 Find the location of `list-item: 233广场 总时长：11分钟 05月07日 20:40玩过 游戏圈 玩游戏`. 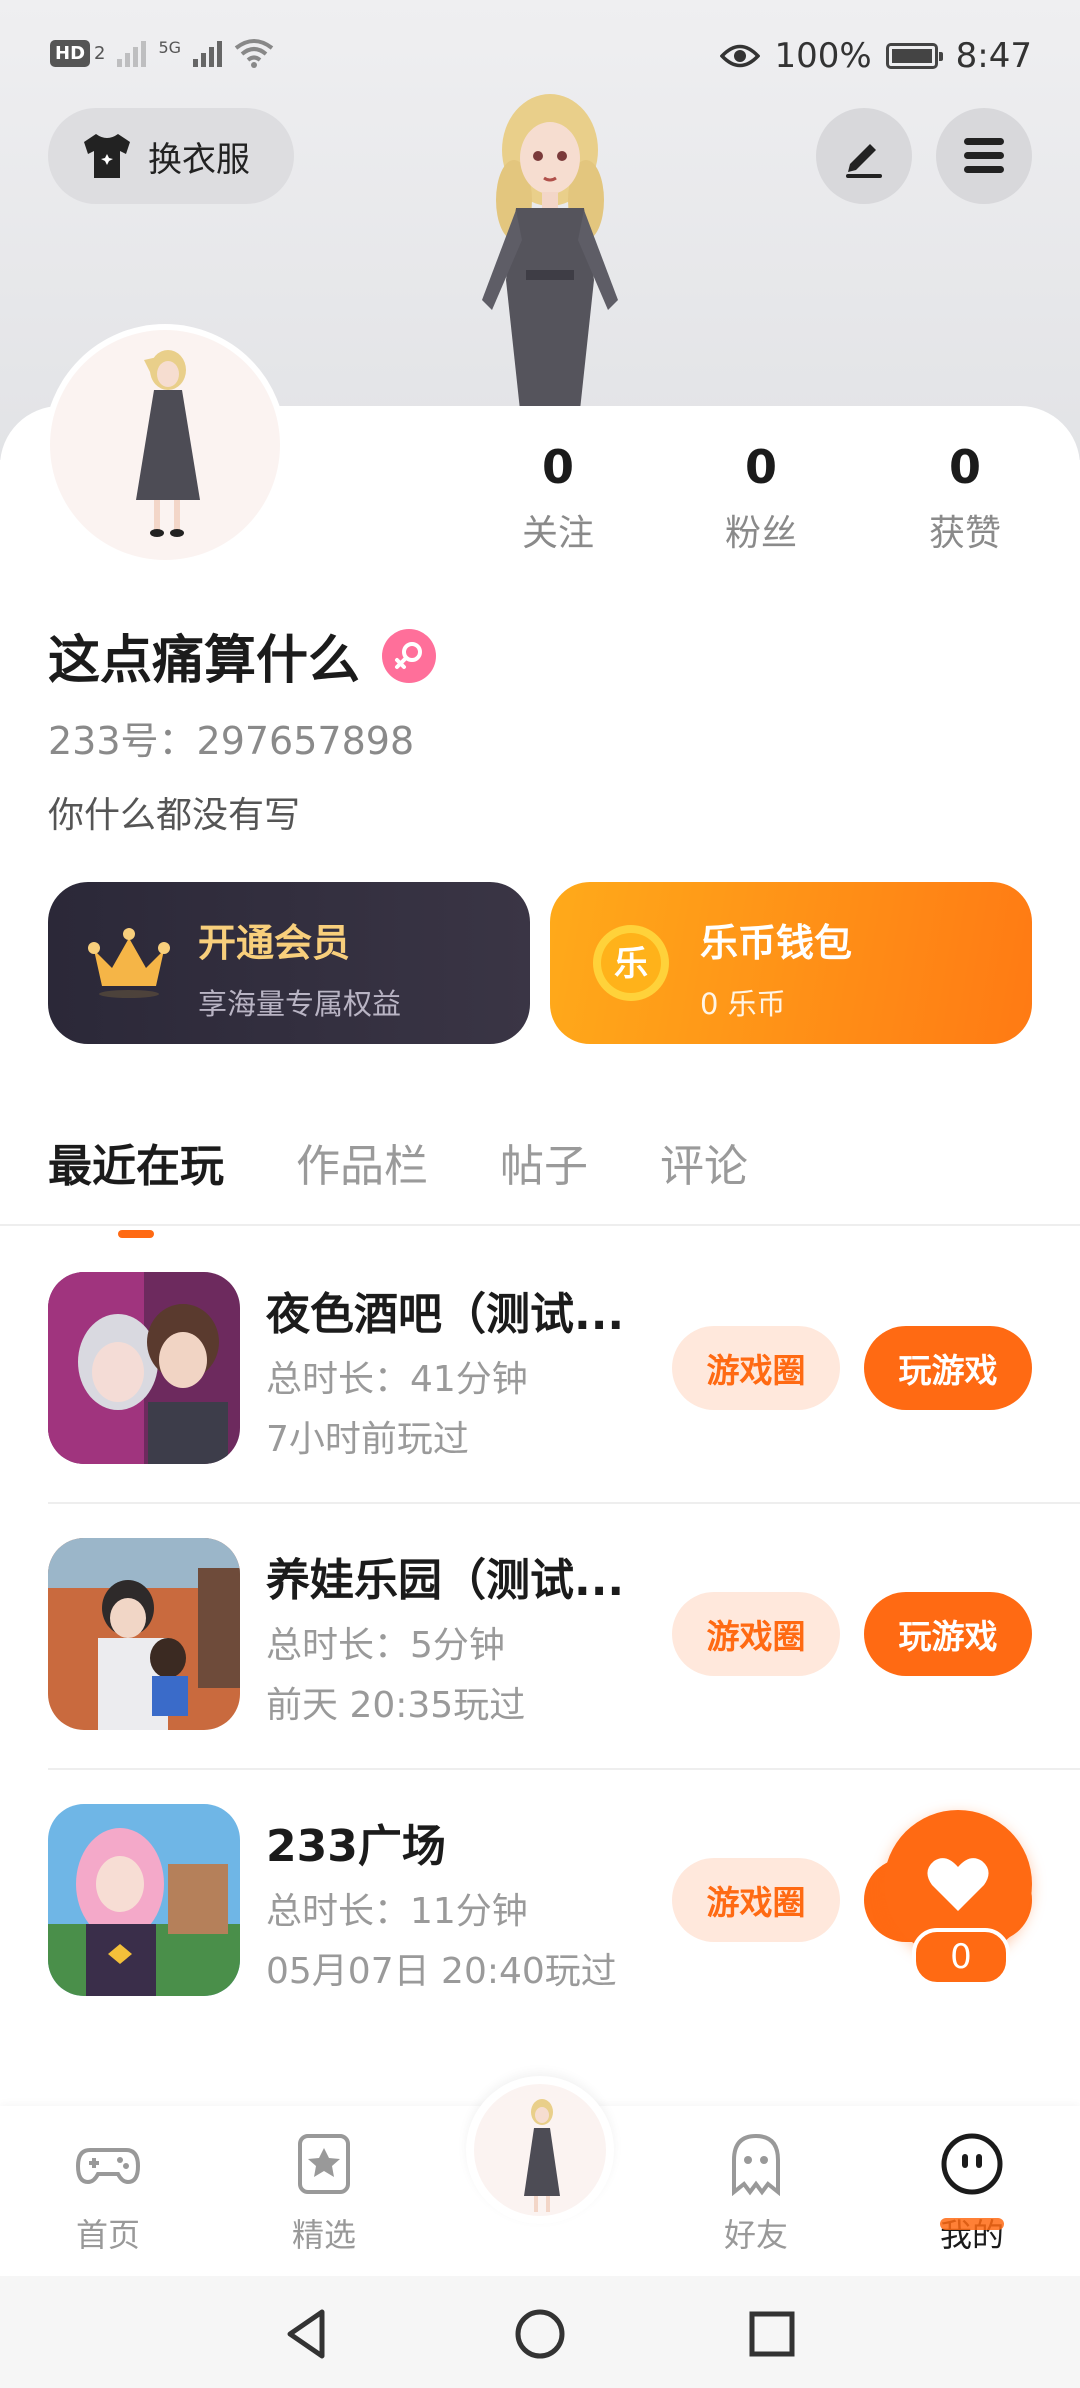

list-item: 233广场 总时长：11分钟 05月07日 20:40玩过 游戏圈 玩游戏 is located at coordinates (540, 1901).